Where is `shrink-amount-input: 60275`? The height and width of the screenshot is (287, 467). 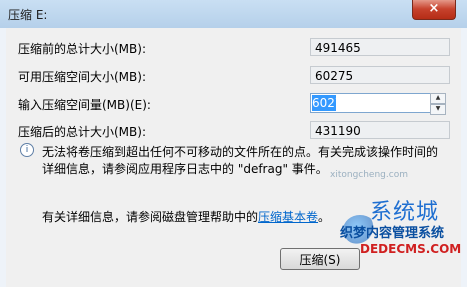 shrink-amount-input: 60275 is located at coordinates (378, 103).